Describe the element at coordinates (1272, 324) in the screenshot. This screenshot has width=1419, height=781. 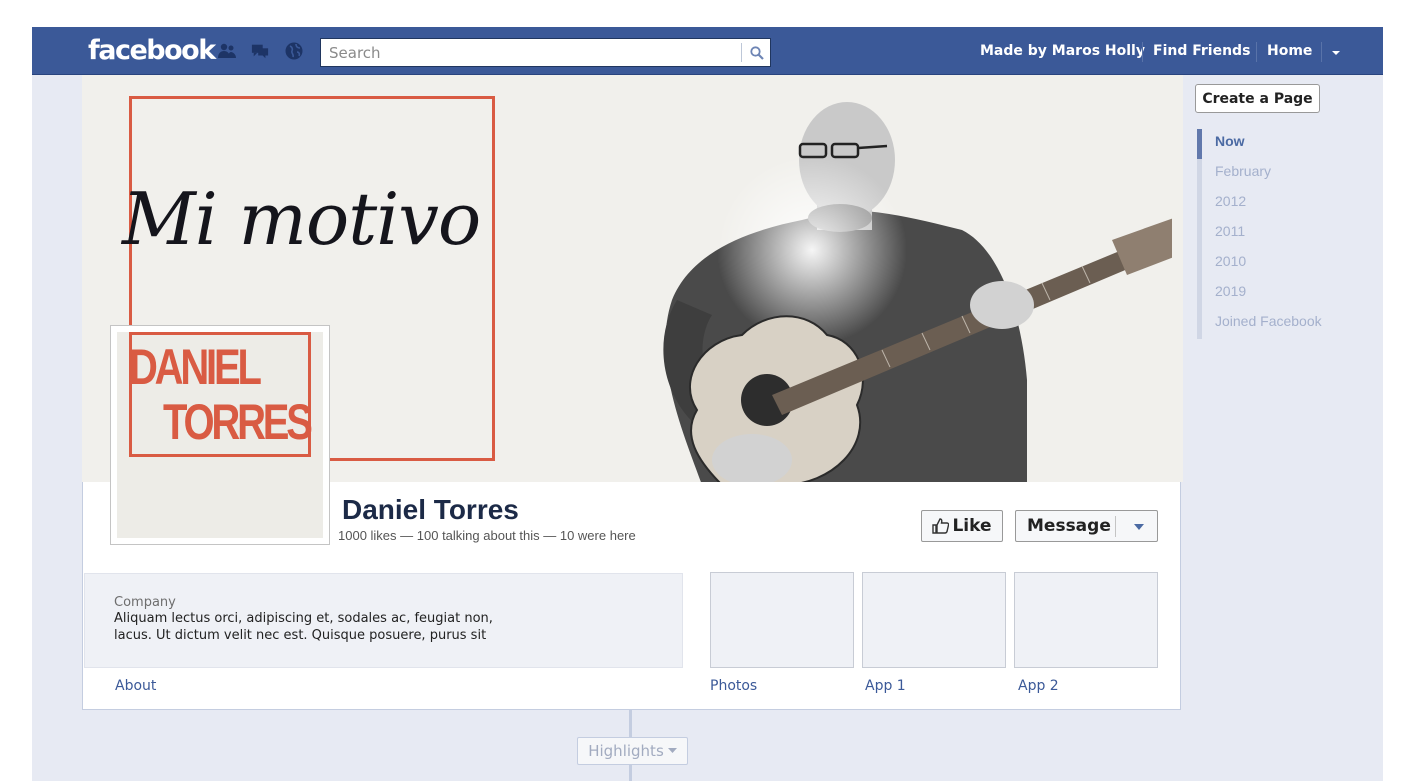
I see `timeline-item-joined: Joined Facebook` at that location.